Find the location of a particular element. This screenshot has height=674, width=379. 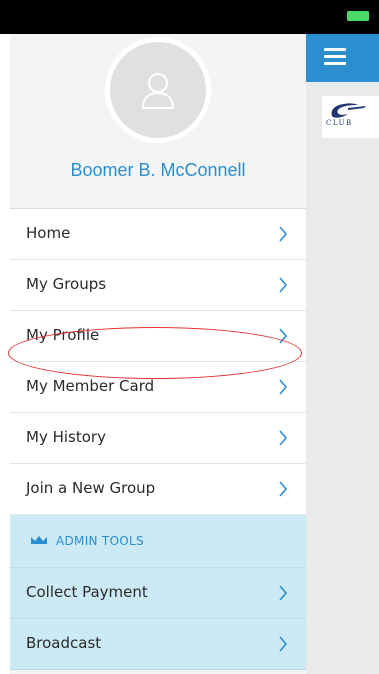

hamburger-menu-icon is located at coordinates (335, 57).